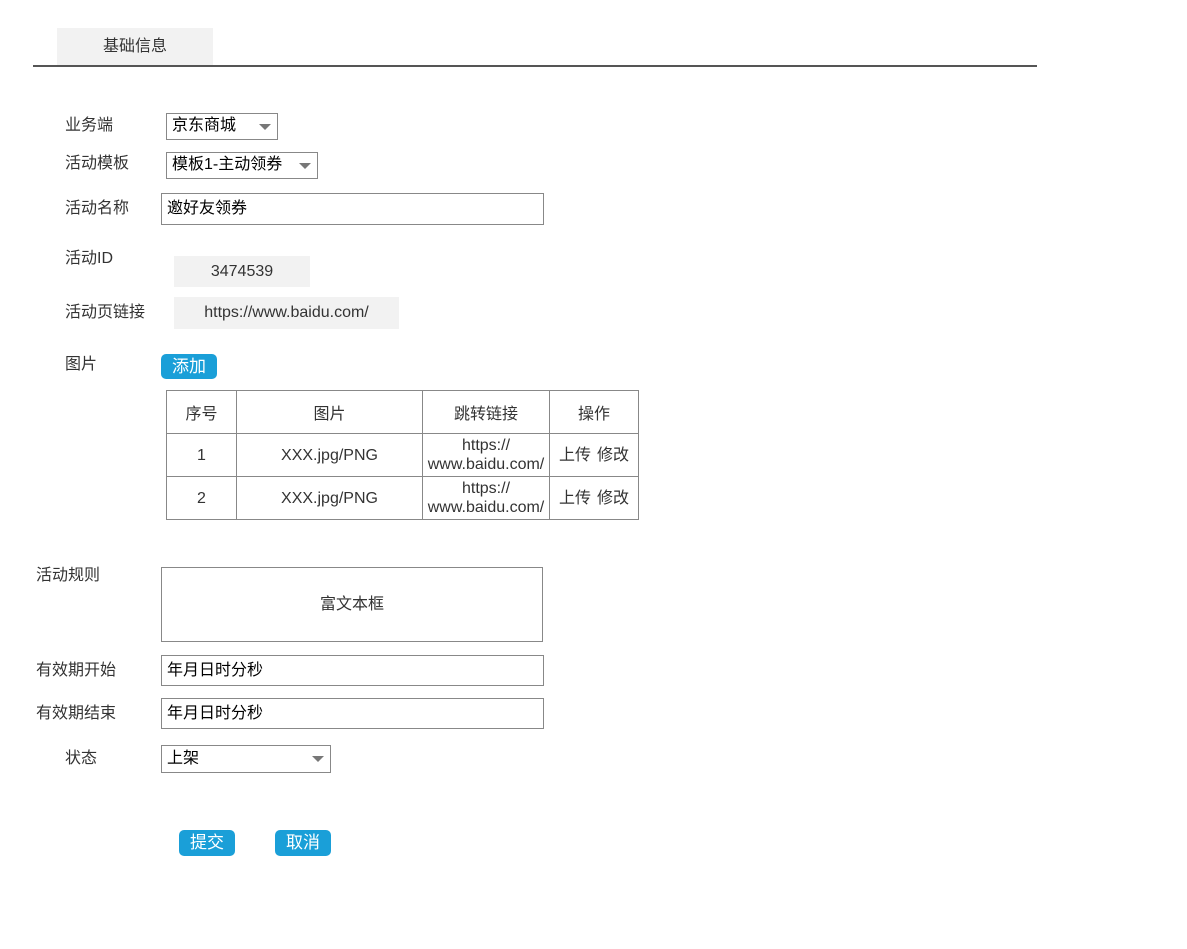 The height and width of the screenshot is (949, 1187). What do you see at coordinates (486, 412) in the screenshot?
I see `header-link: 跳转链接` at bounding box center [486, 412].